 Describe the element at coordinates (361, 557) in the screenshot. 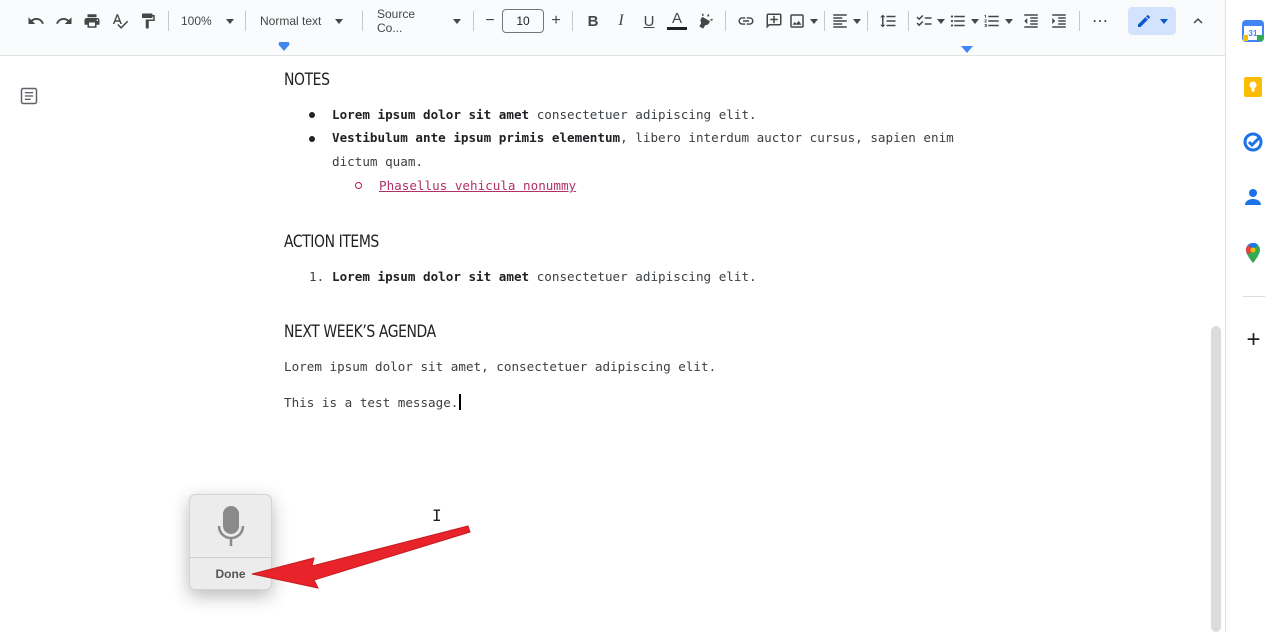

I see `red-arrow-annotation` at that location.